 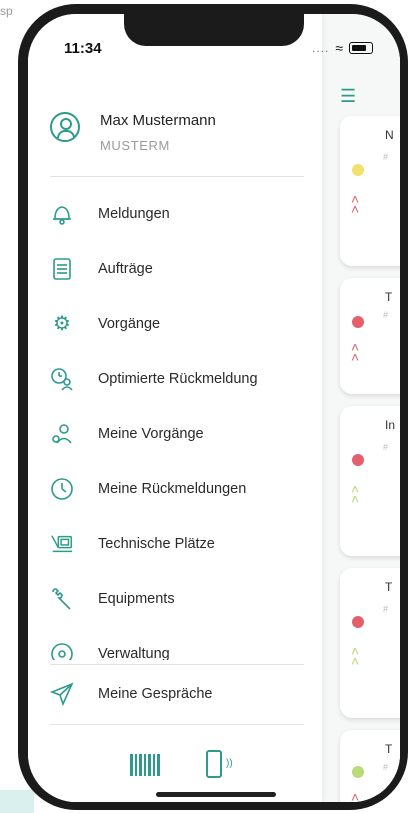 I want to click on user-name: Max Mustermann, so click(x=158, y=120).